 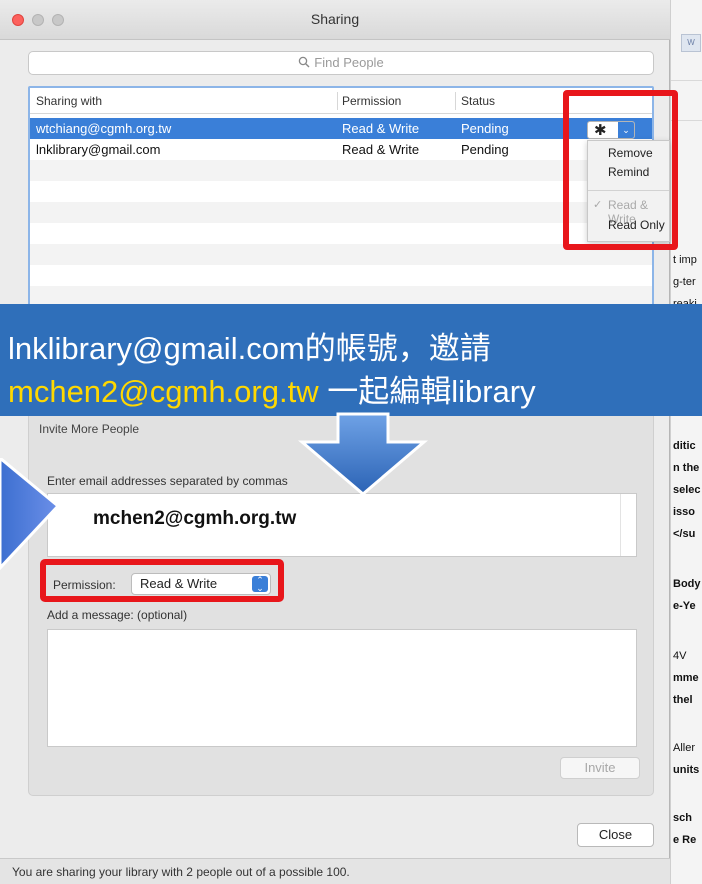 What do you see at coordinates (249, 348) in the screenshot?
I see `banner-line-1: lnklibrary@gmail.com的帳號，邀請` at bounding box center [249, 348].